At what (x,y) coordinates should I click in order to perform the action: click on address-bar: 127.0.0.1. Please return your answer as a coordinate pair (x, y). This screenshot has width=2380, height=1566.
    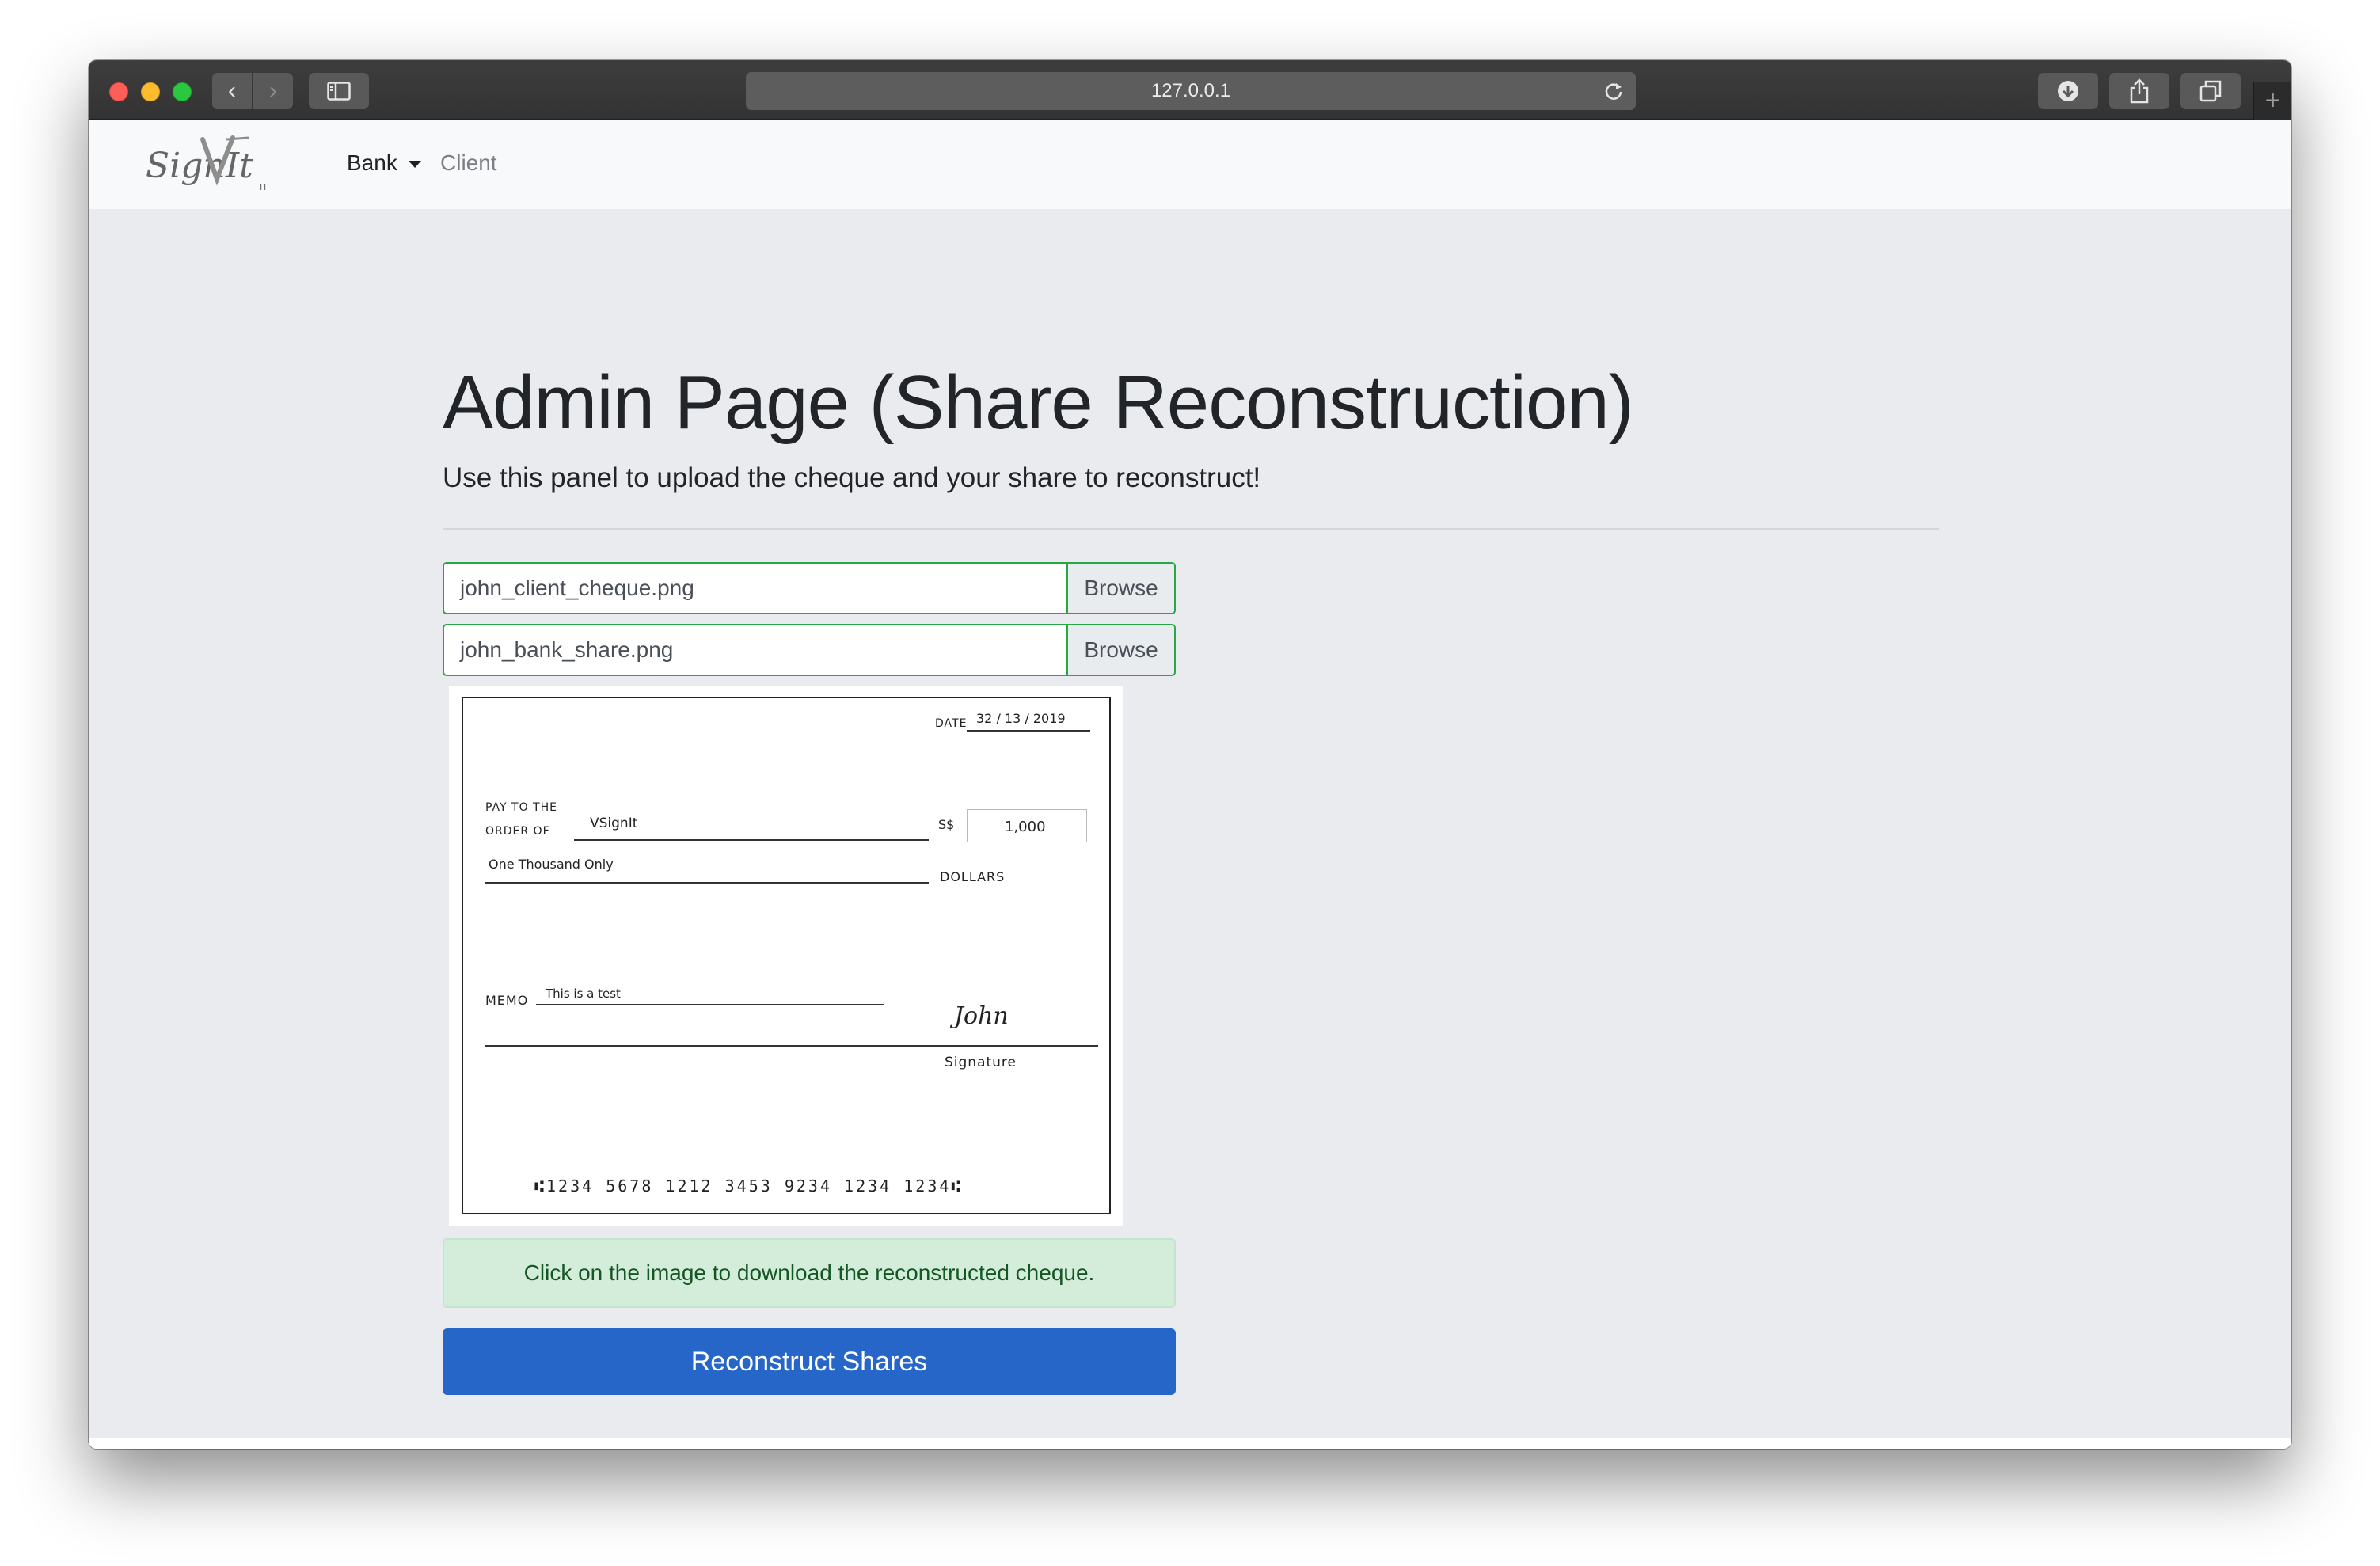
    Looking at the image, I should click on (1191, 91).